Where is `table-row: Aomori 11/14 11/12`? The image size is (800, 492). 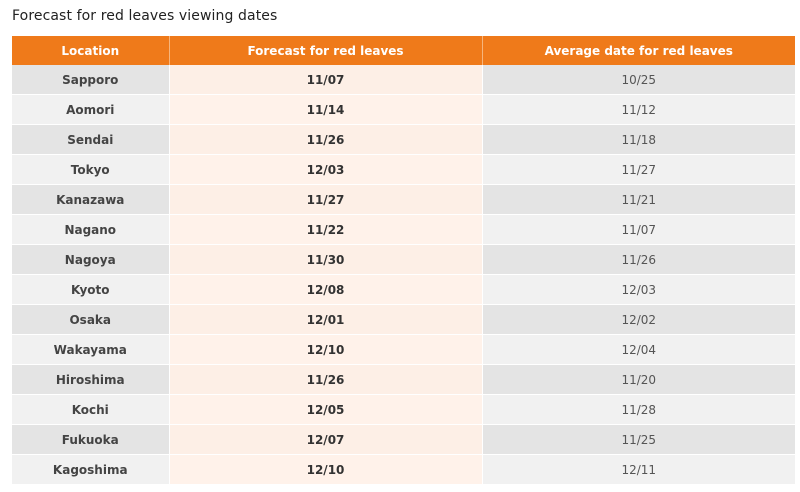
table-row: Aomori 11/14 11/12 is located at coordinates (403, 109).